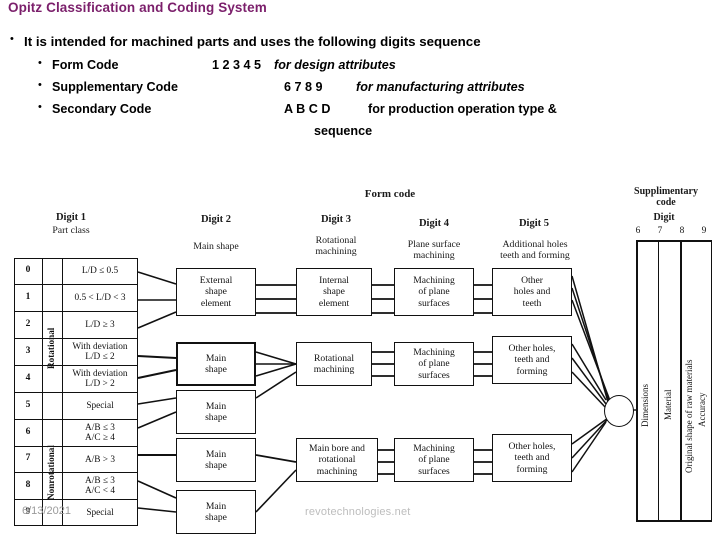  Describe the element at coordinates (100, 352) in the screenshot. I see `part-class-row-text: With deviation L/D ≤ 2` at that location.